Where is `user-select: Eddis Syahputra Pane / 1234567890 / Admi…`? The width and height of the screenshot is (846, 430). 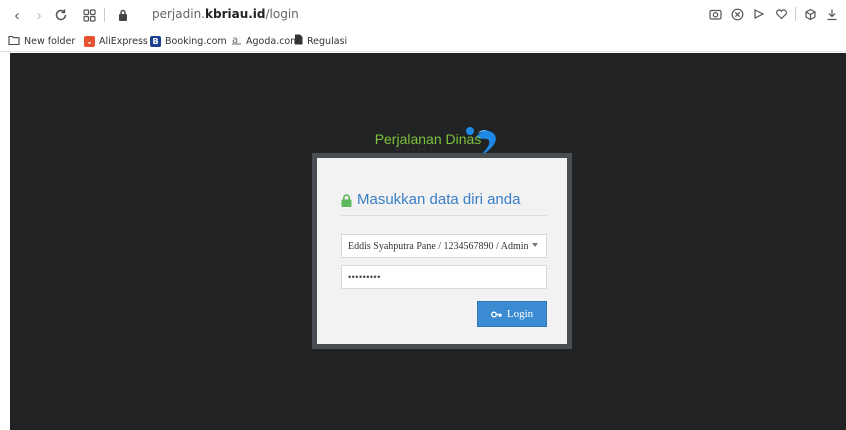 user-select: Eddis Syahputra Pane / 1234567890 / Admi… is located at coordinates (444, 246).